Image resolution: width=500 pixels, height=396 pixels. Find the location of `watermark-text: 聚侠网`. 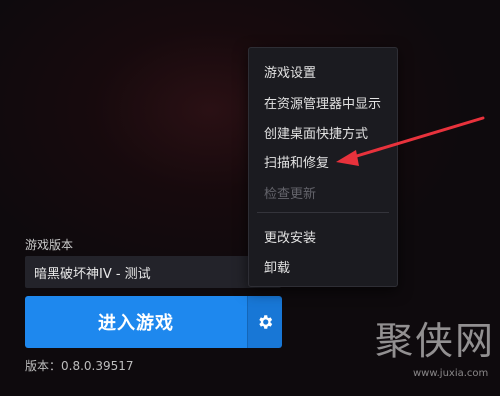

watermark-text: 聚侠网 is located at coordinates (435, 341).